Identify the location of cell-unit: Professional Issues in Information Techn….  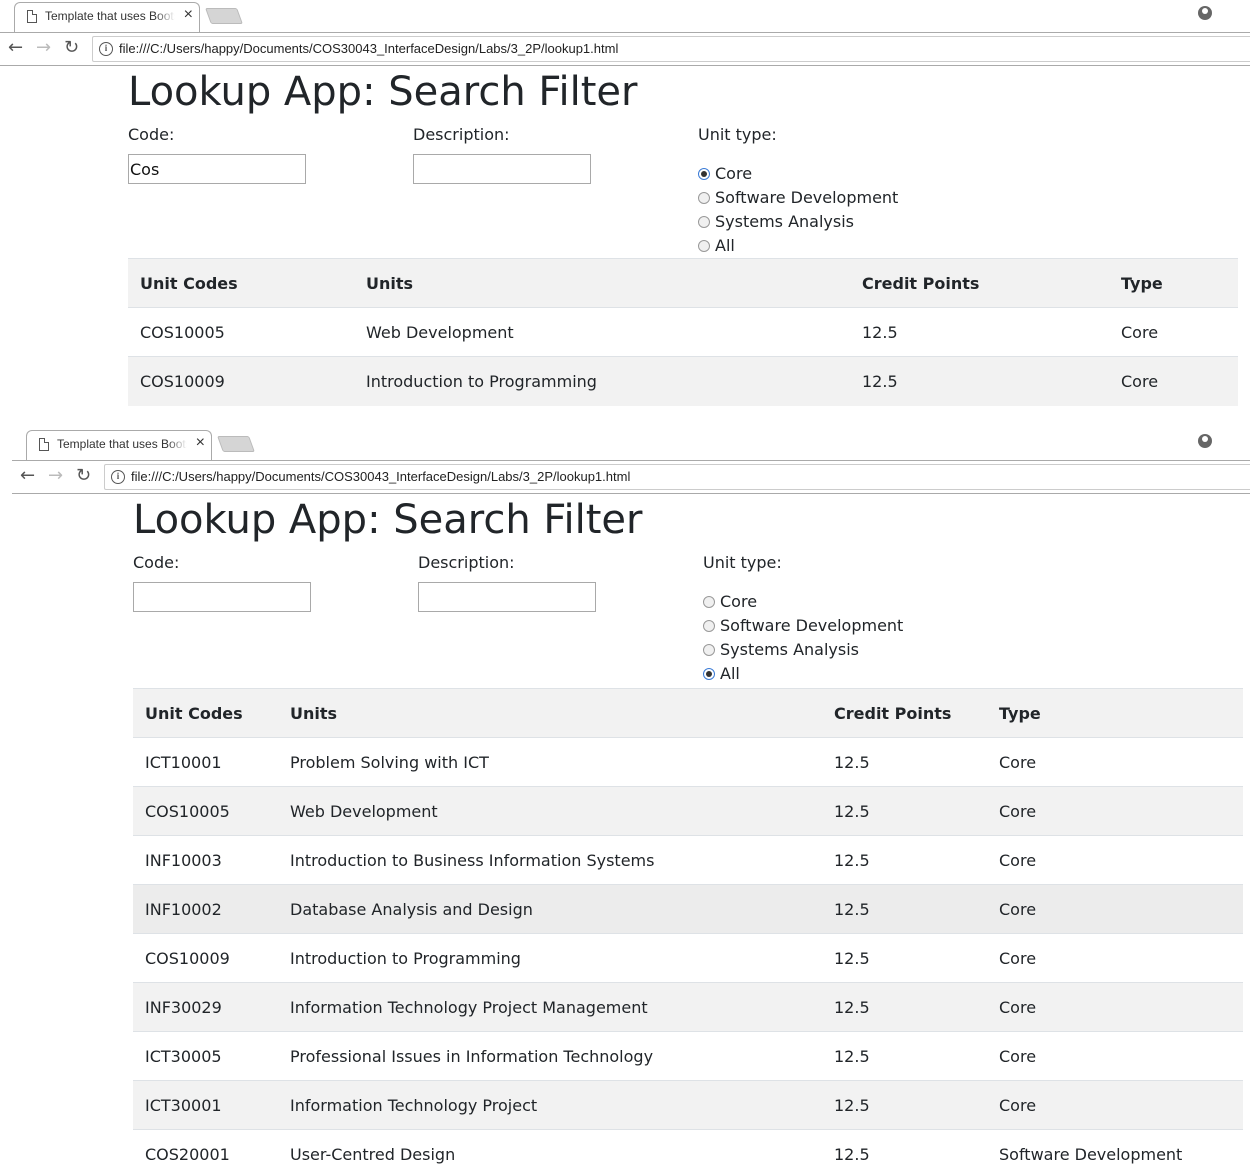
(550, 1056).